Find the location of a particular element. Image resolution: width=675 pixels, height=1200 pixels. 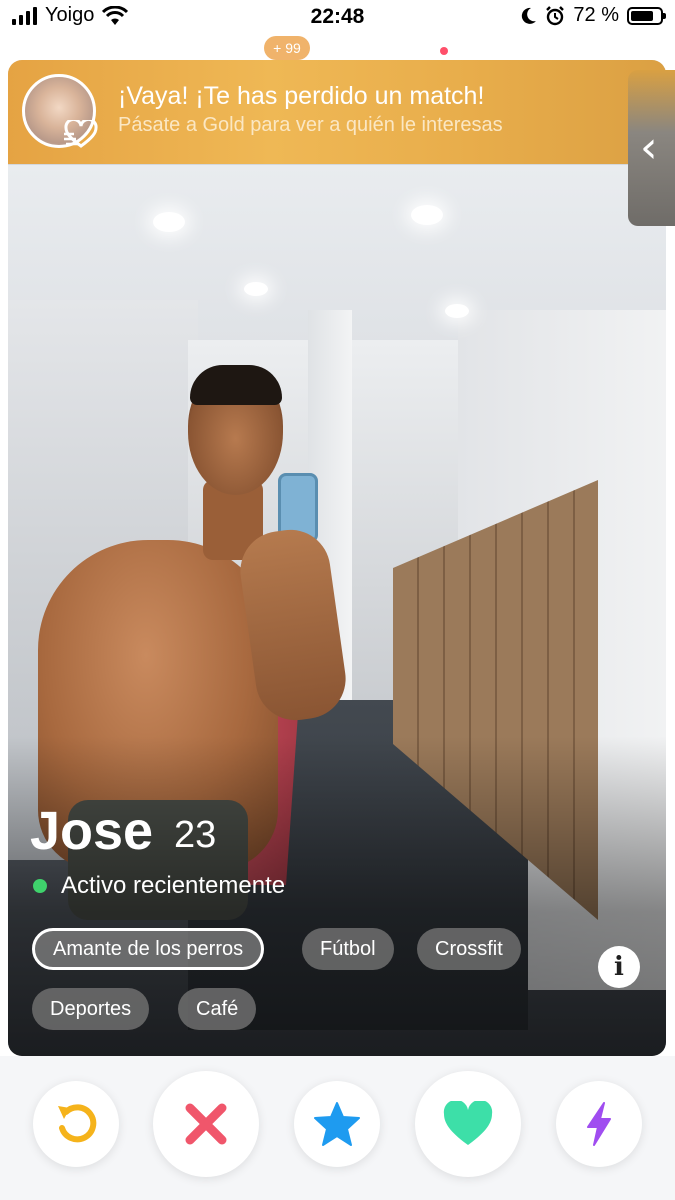

super-like-icon is located at coordinates (337, 1124).